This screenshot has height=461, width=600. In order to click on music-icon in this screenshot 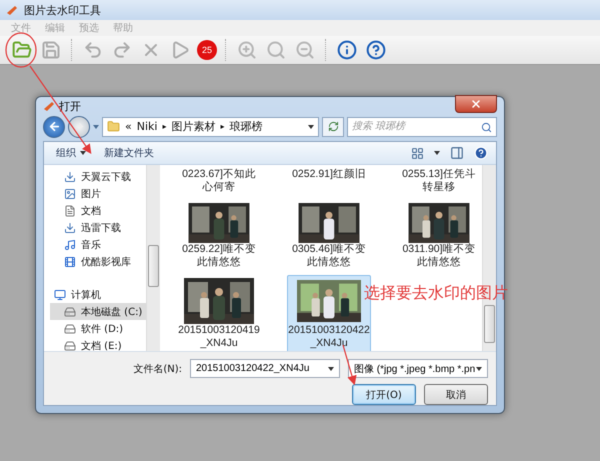, I will do `click(70, 244)`.